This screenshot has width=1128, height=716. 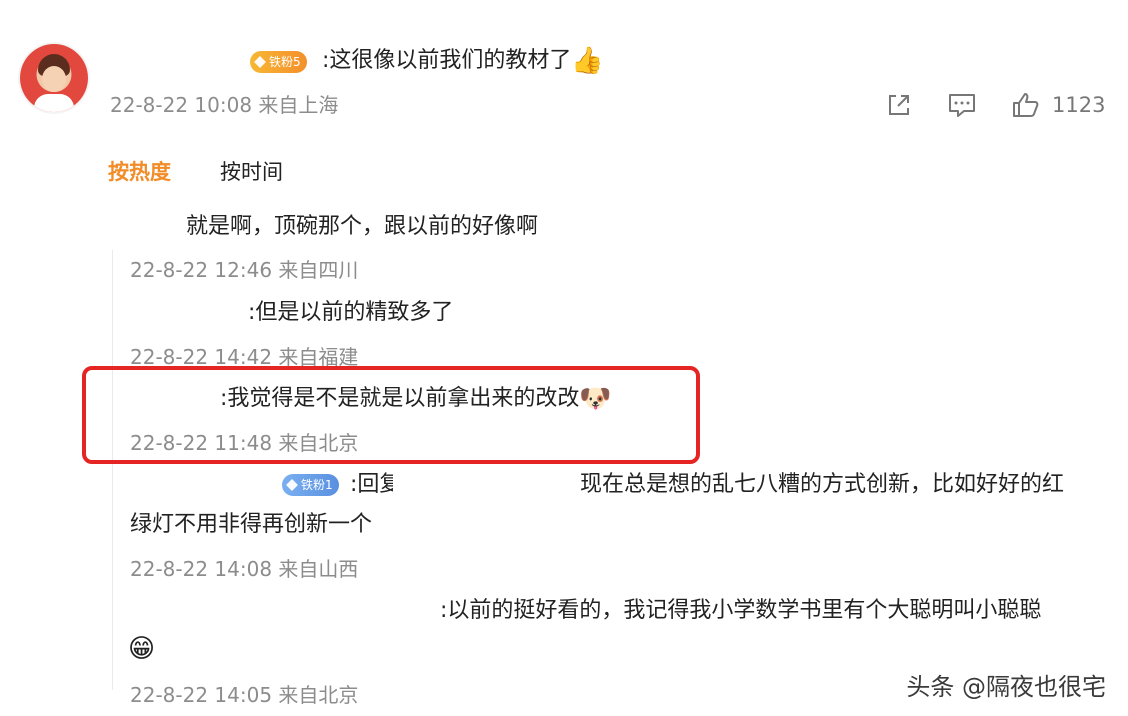 I want to click on highlight-box, so click(x=391, y=415).